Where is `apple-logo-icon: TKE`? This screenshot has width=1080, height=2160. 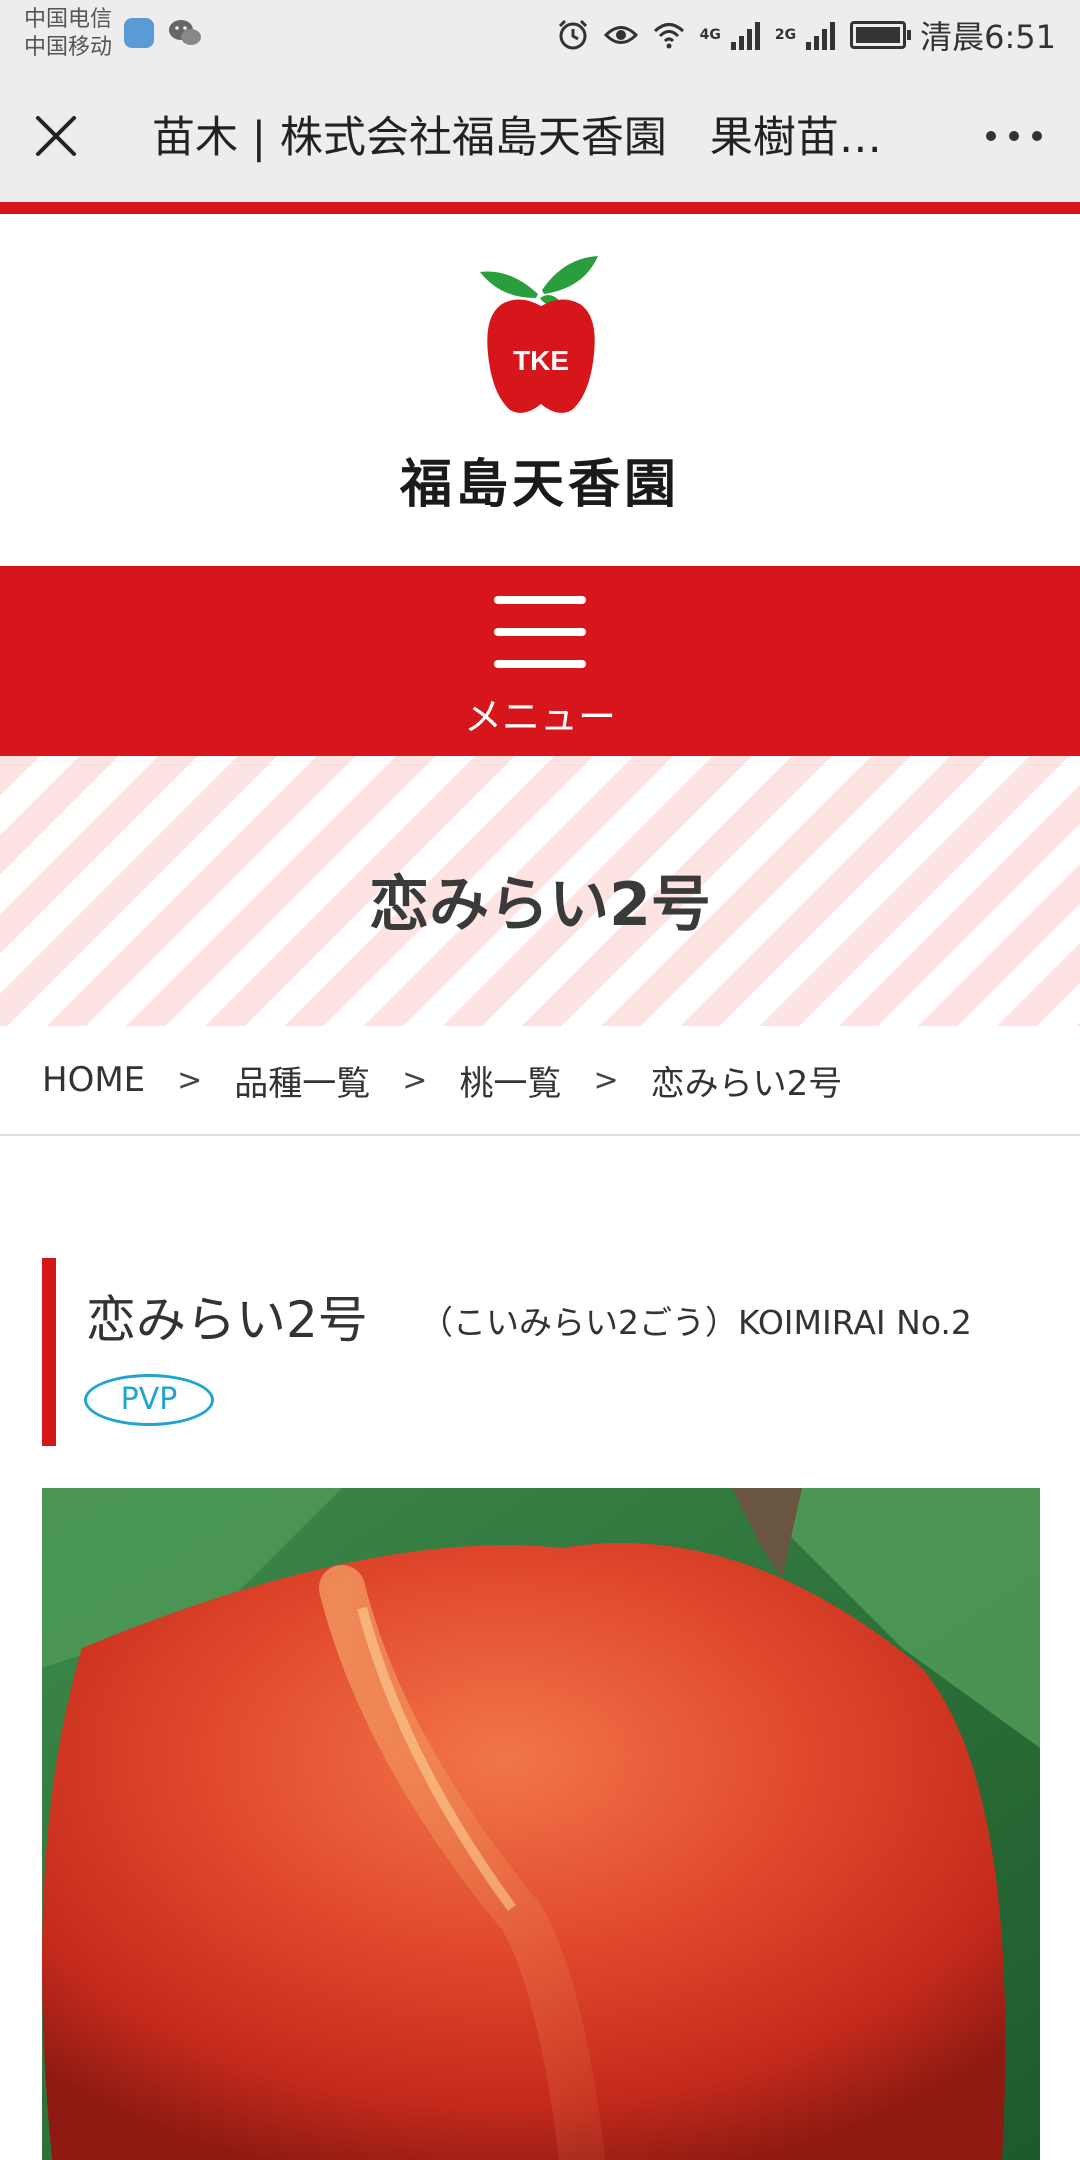 apple-logo-icon: TKE is located at coordinates (541, 334).